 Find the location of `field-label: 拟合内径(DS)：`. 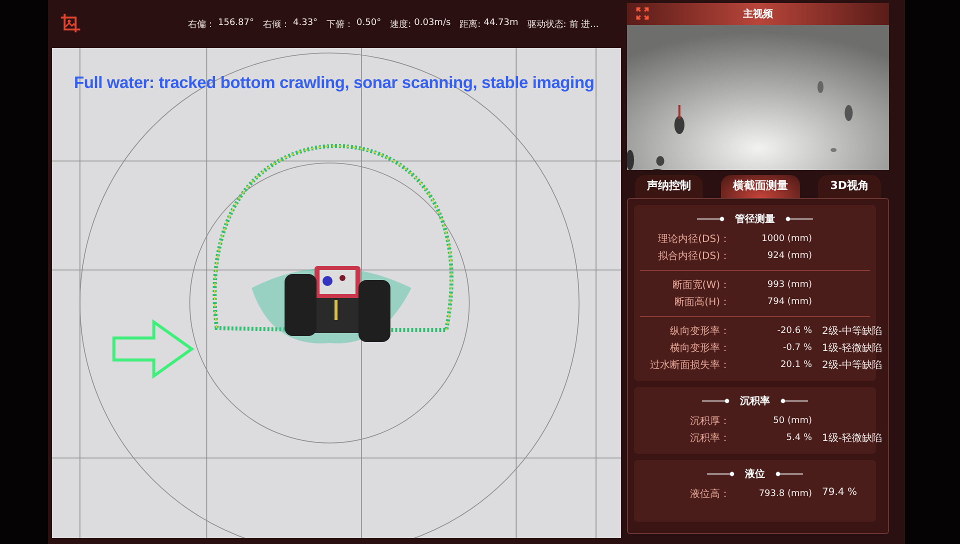

field-label: 拟合内径(DS)： is located at coordinates (693, 256).